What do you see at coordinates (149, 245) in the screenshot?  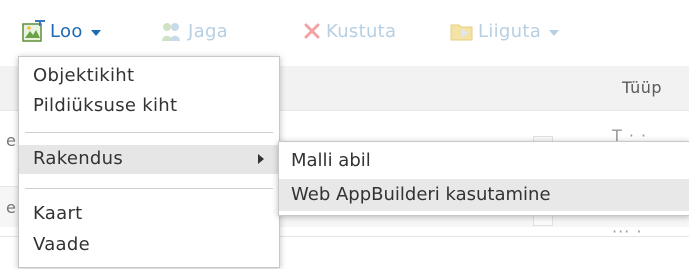 I see `menu-item-view: Vaade` at bounding box center [149, 245].